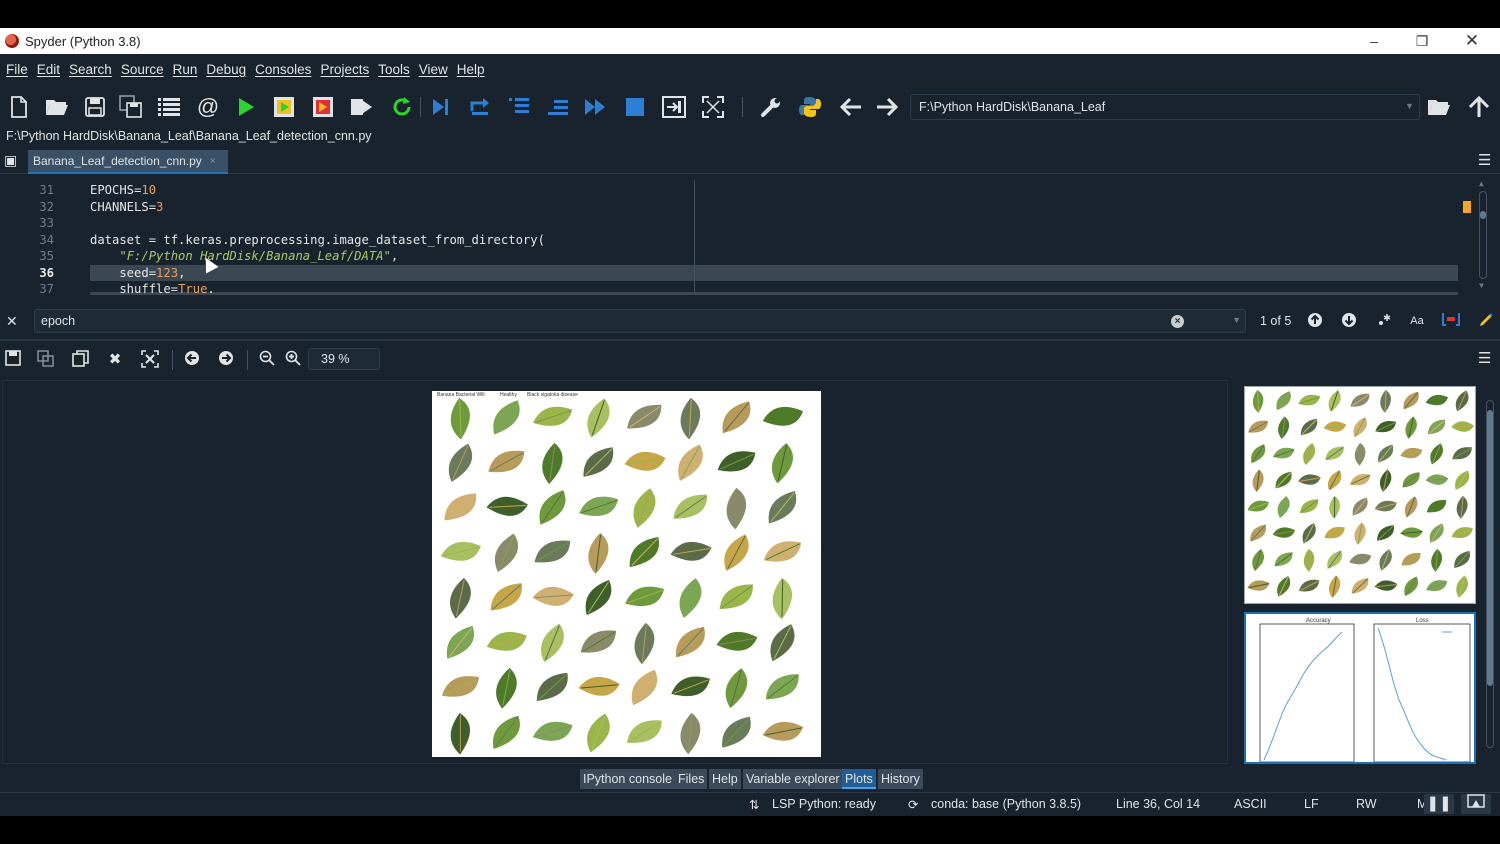 This screenshot has width=1500, height=844. I want to click on menu-view: View, so click(433, 69).